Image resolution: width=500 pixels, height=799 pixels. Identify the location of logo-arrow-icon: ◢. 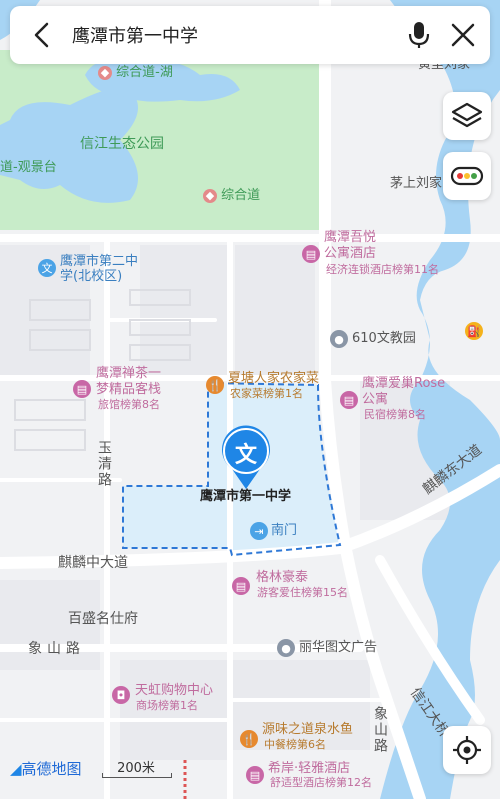
(16, 769).